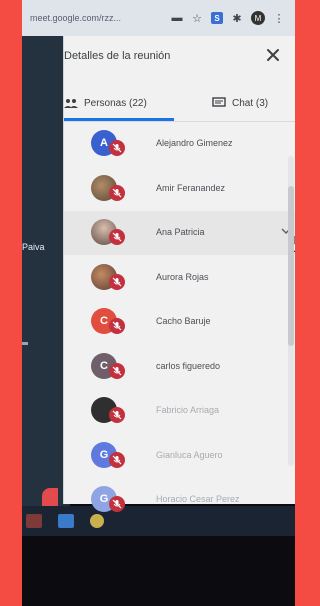 Image resolution: width=320 pixels, height=606 pixels. I want to click on panel-tabs: Personas (22) Chat (3), so click(179, 104).